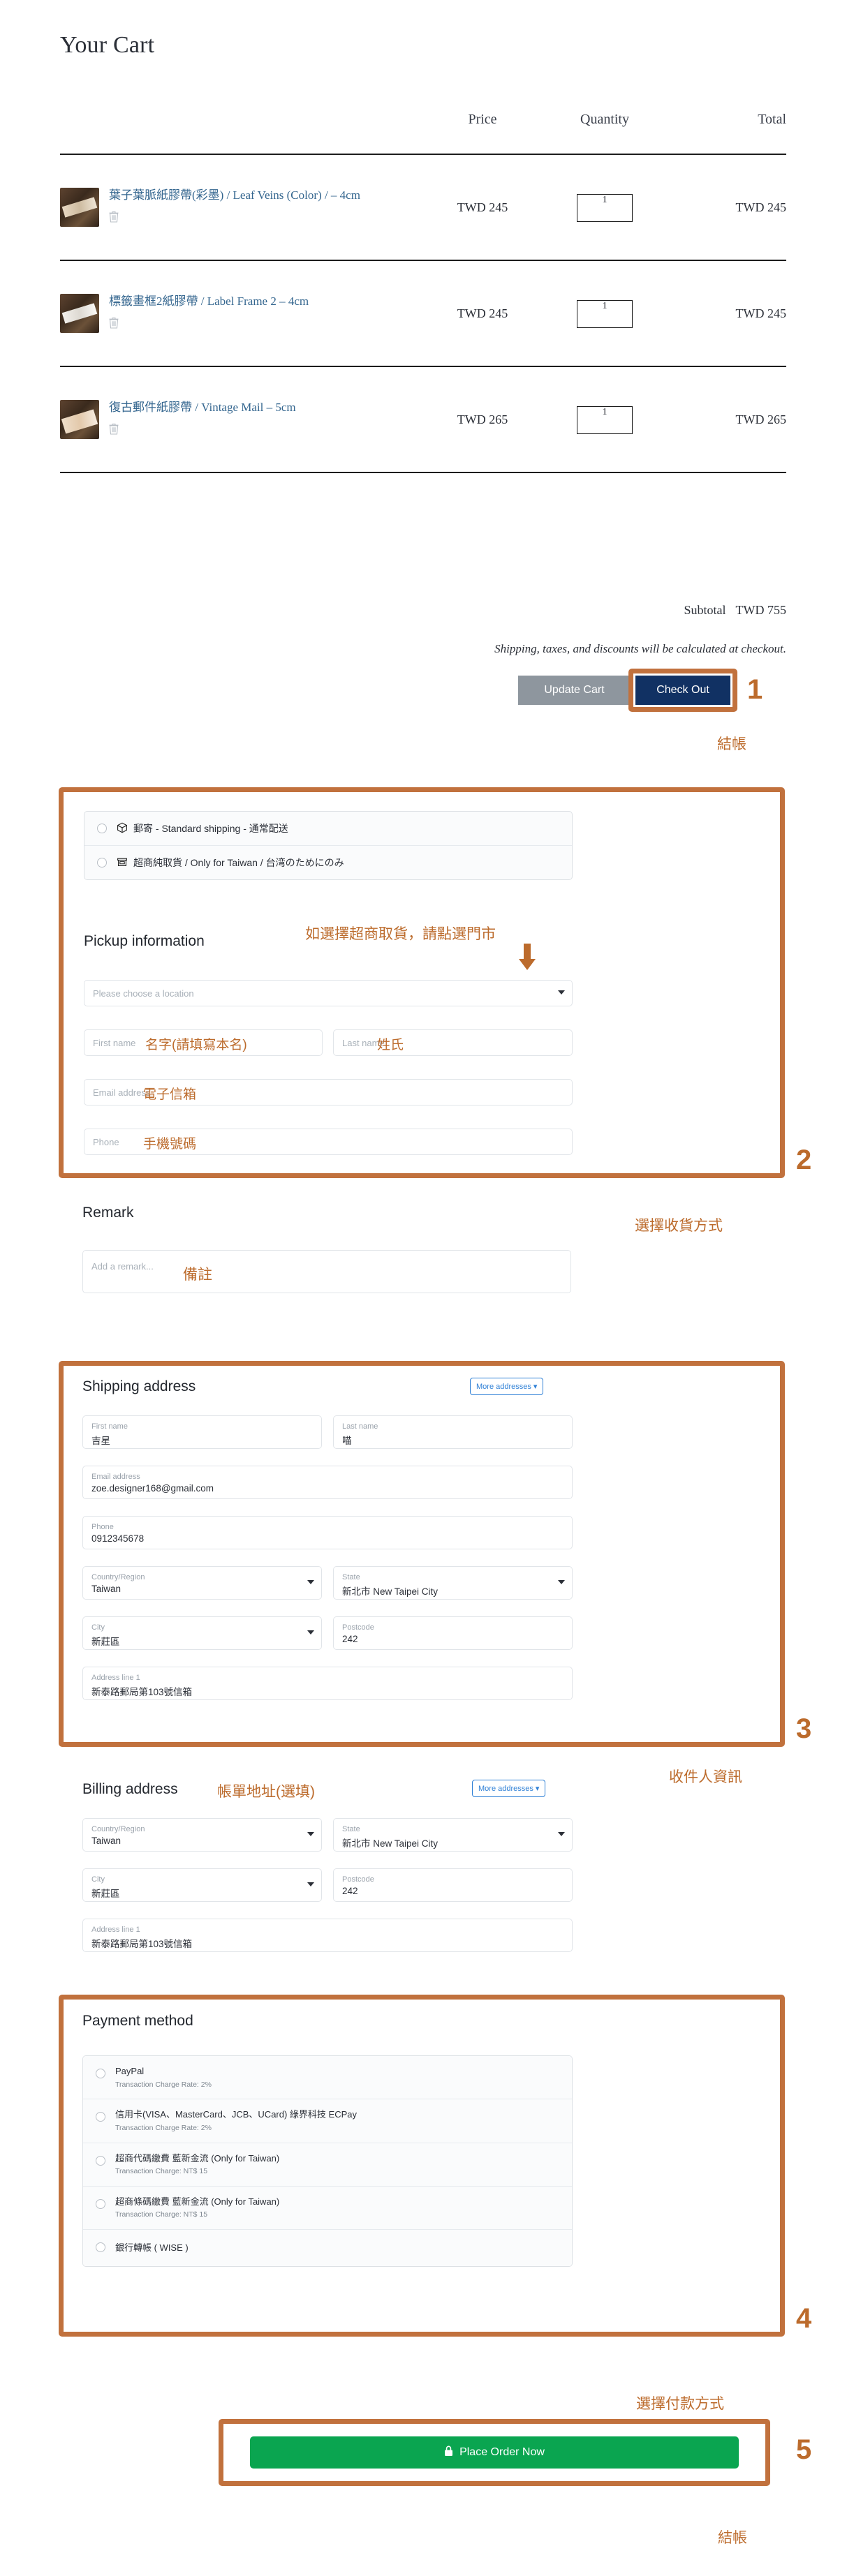 The height and width of the screenshot is (2576, 847). I want to click on place-order-label: Place Order Now, so click(502, 2452).